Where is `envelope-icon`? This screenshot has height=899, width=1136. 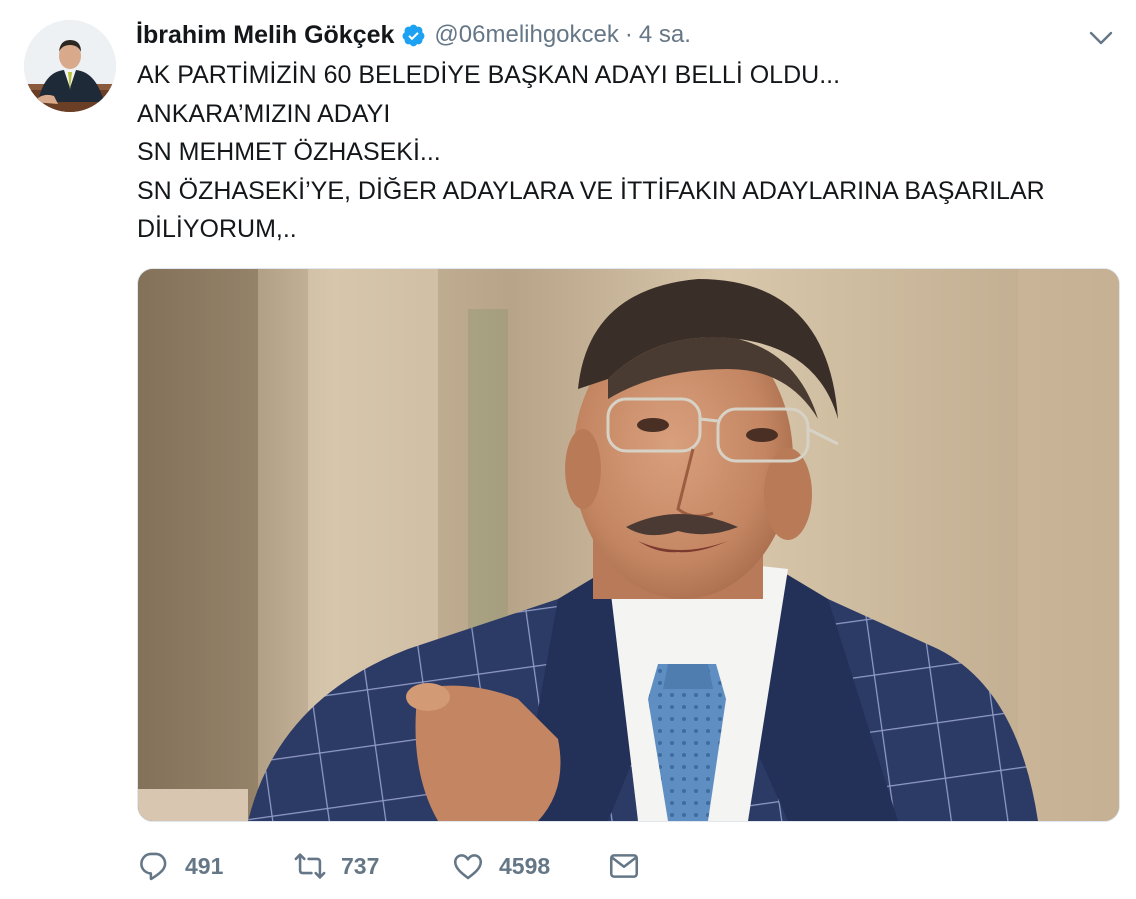 envelope-icon is located at coordinates (624, 866).